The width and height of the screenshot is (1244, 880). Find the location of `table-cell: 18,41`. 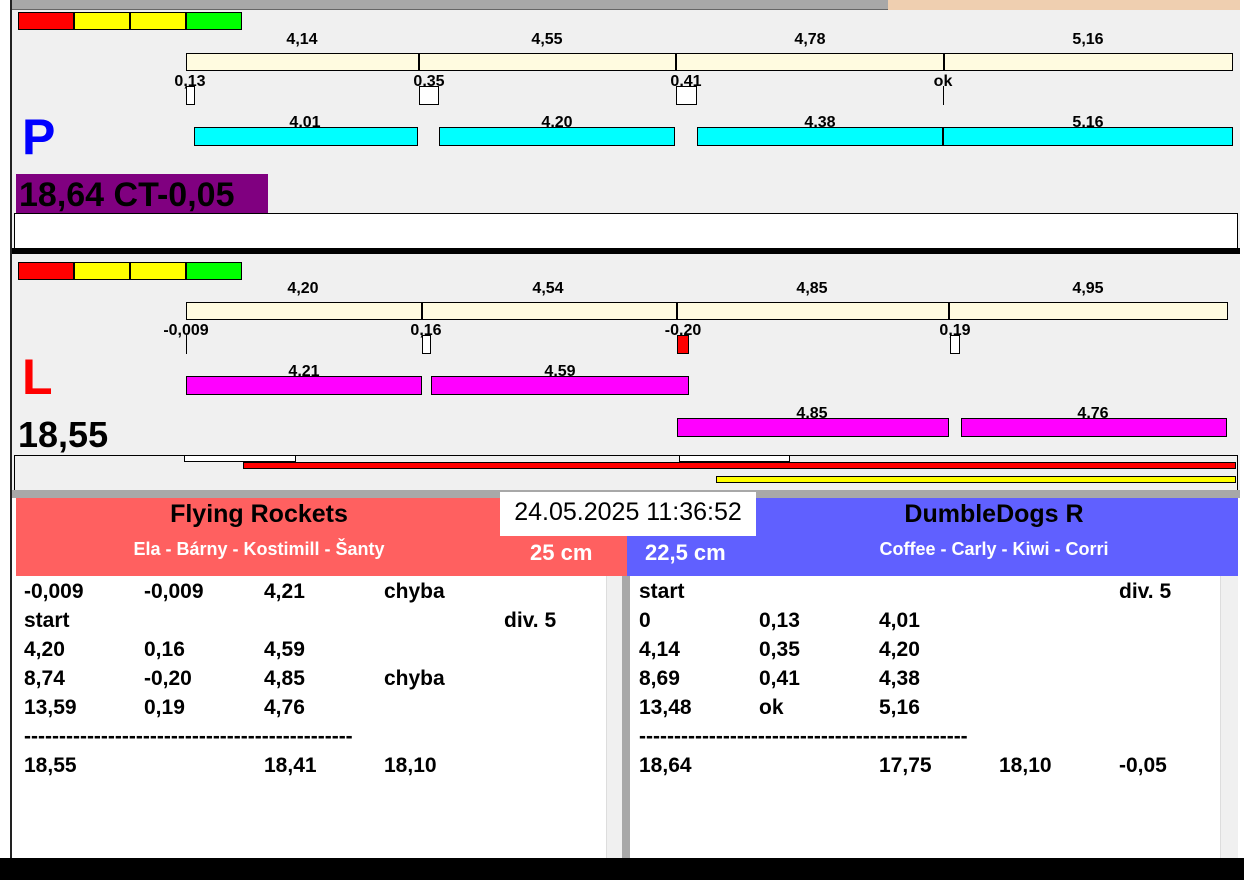

table-cell: 18,41 is located at coordinates (290, 765).